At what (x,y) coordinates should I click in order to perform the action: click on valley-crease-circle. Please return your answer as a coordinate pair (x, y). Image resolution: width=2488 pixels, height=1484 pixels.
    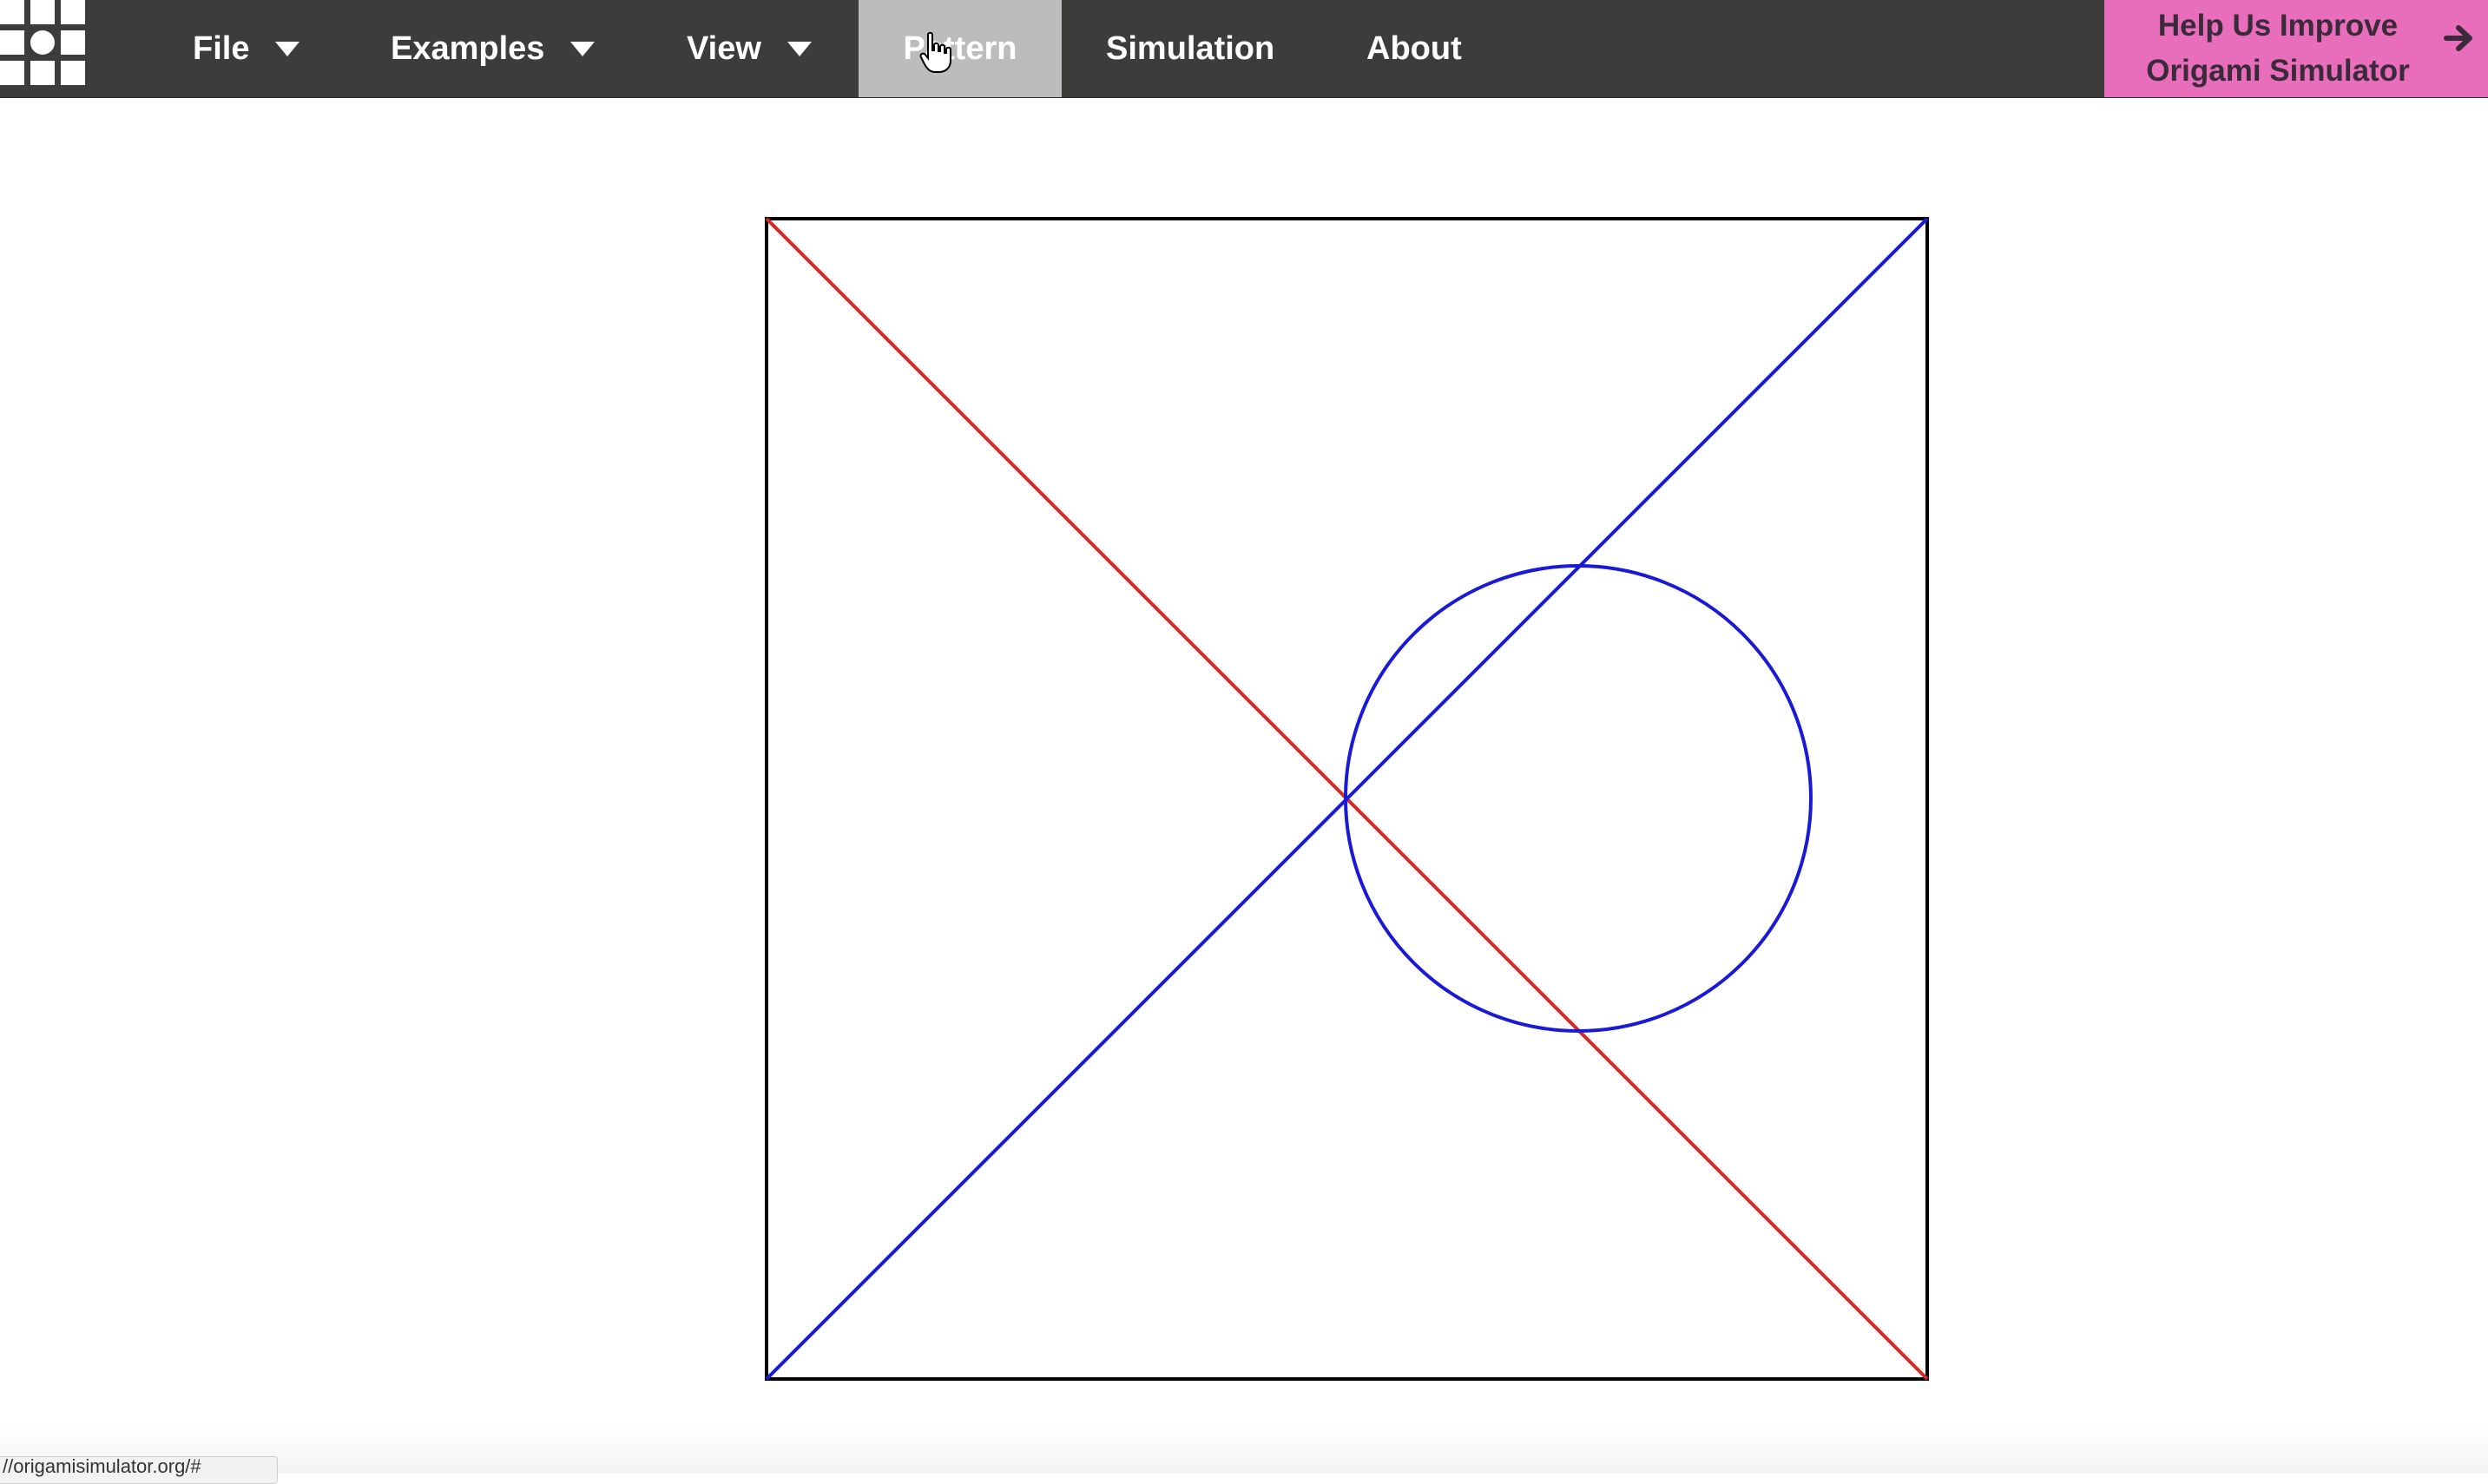
    Looking at the image, I should click on (1578, 799).